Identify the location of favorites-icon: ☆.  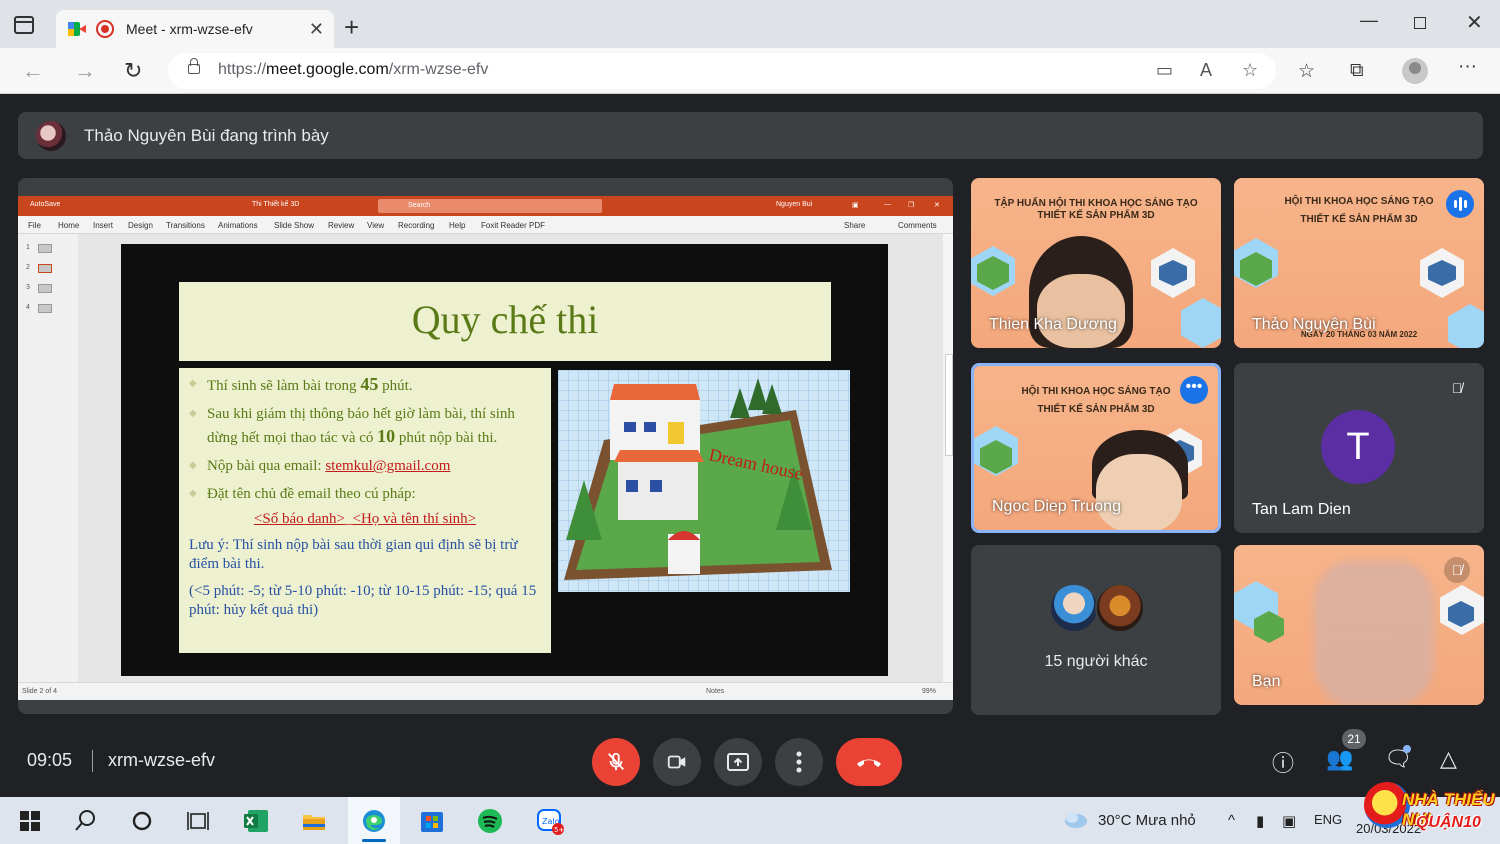
(1306, 71).